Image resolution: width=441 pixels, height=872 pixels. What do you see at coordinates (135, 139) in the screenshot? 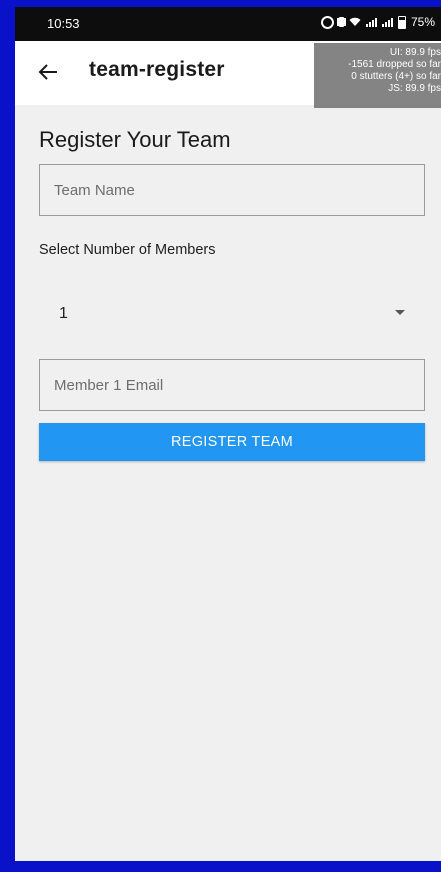
I see `form-heading: Register Your Team` at bounding box center [135, 139].